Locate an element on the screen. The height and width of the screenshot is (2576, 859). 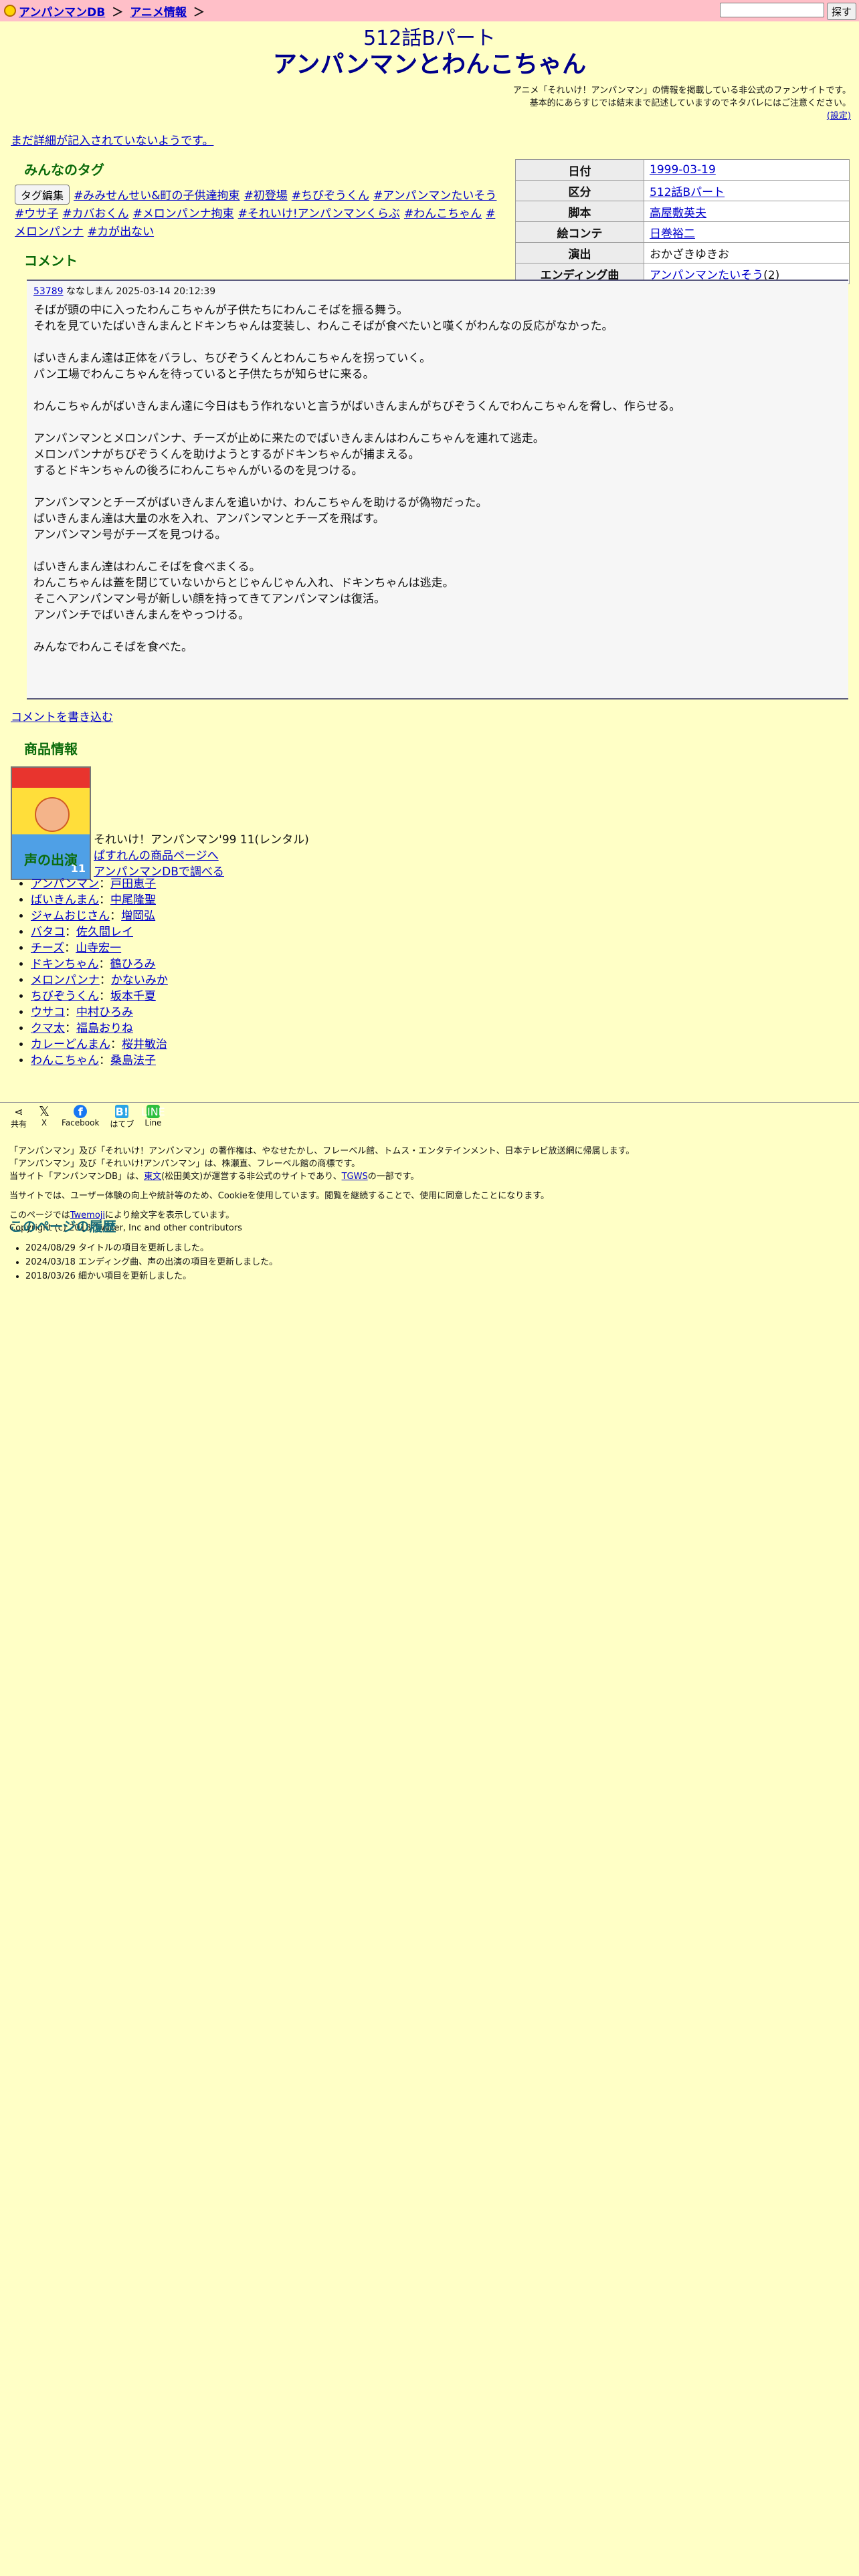
cast-role-link: ウサコ is located at coordinates (48, 1012).